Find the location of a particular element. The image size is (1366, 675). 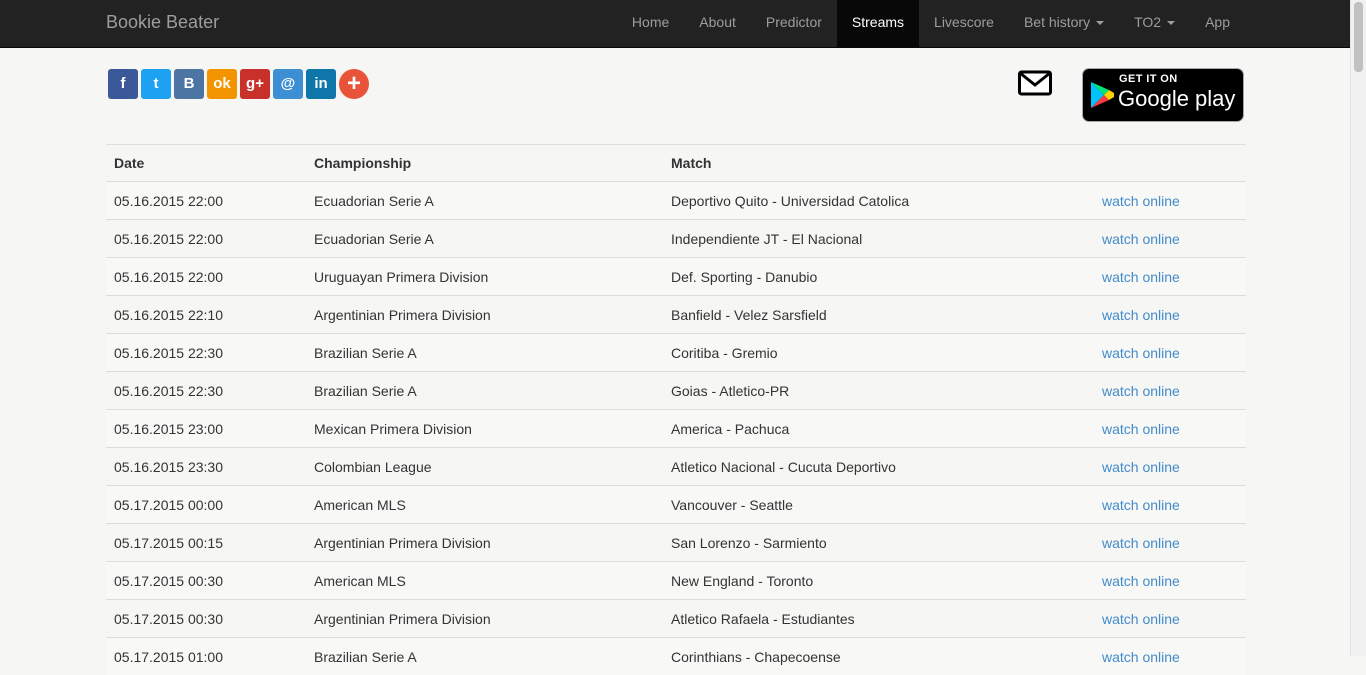

nav-item-home: Home is located at coordinates (650, 23).